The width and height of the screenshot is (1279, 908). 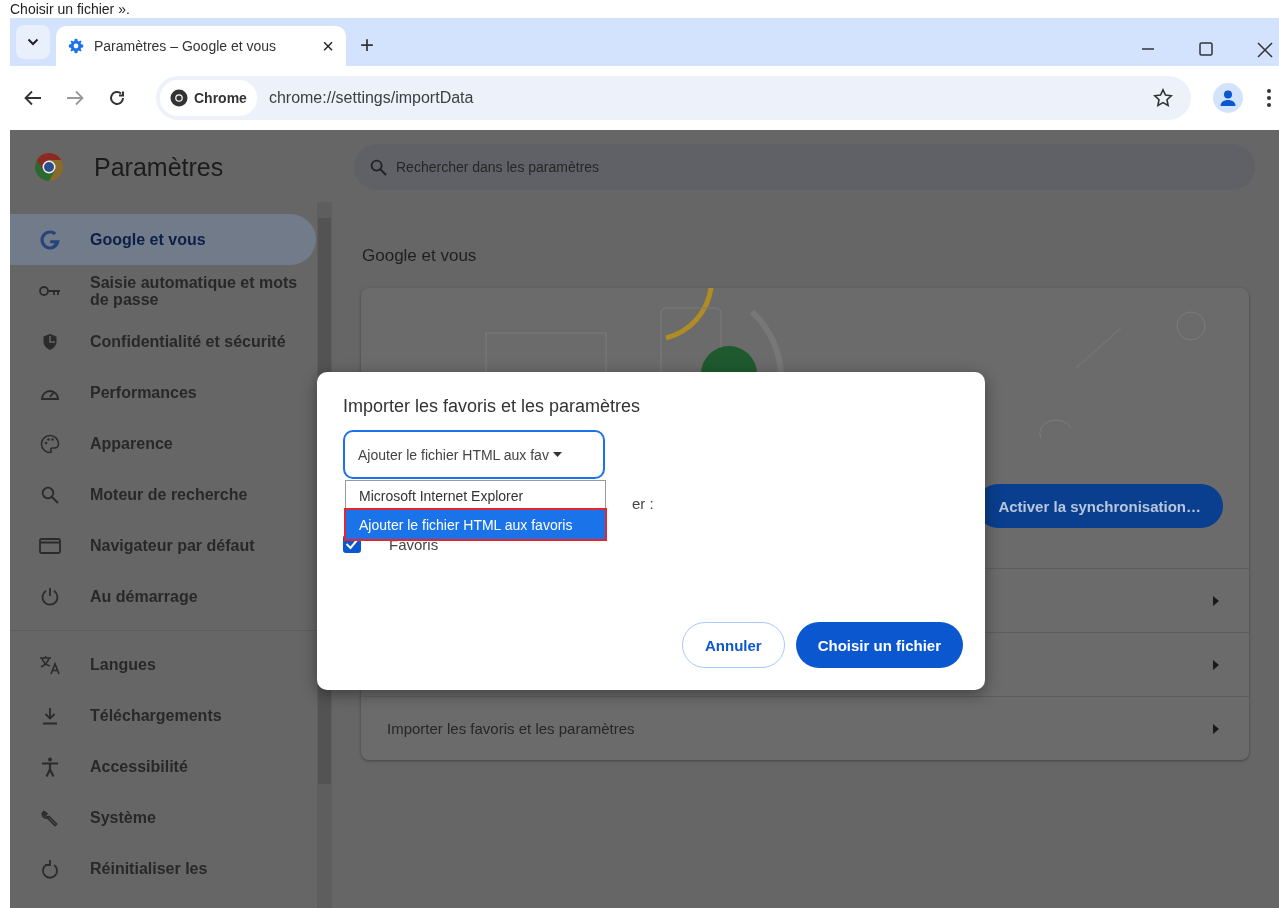 What do you see at coordinates (367, 45) in the screenshot?
I see `new-tab-button: +` at bounding box center [367, 45].